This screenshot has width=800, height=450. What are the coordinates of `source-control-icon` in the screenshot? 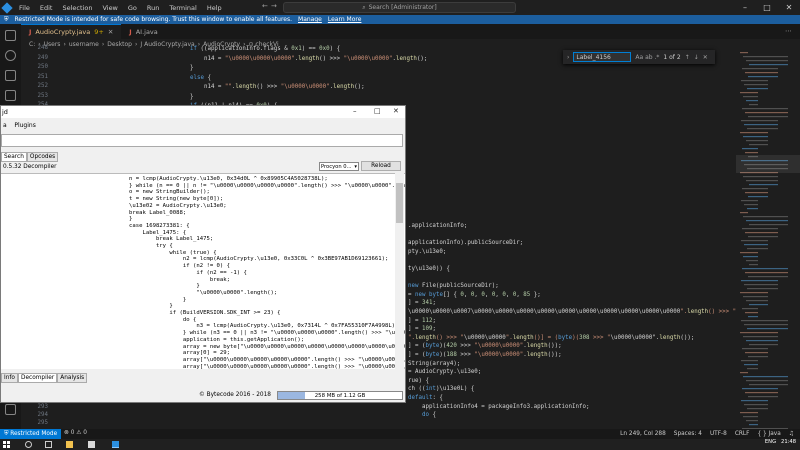 It's located at (10, 75).